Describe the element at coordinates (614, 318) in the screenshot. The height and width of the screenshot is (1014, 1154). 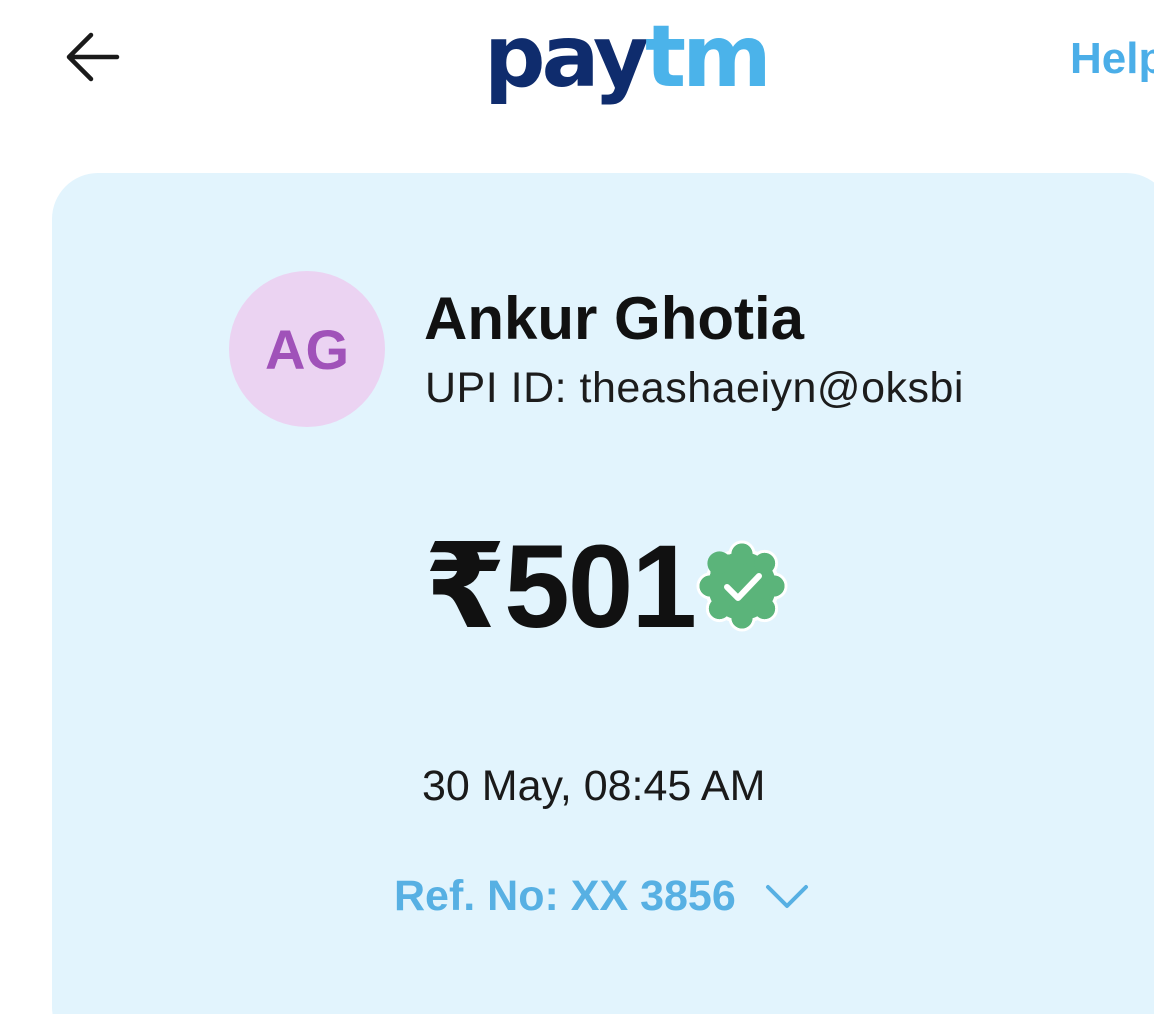
I see `payee-name: Ankur Ghotia` at that location.